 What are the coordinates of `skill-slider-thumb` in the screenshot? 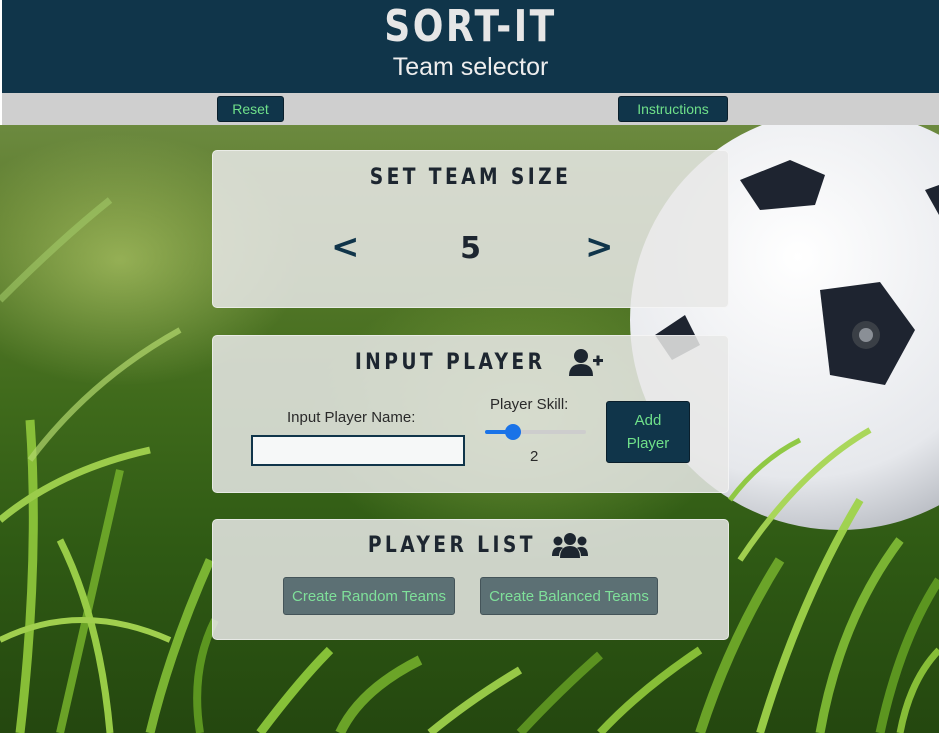 It's located at (513, 432).